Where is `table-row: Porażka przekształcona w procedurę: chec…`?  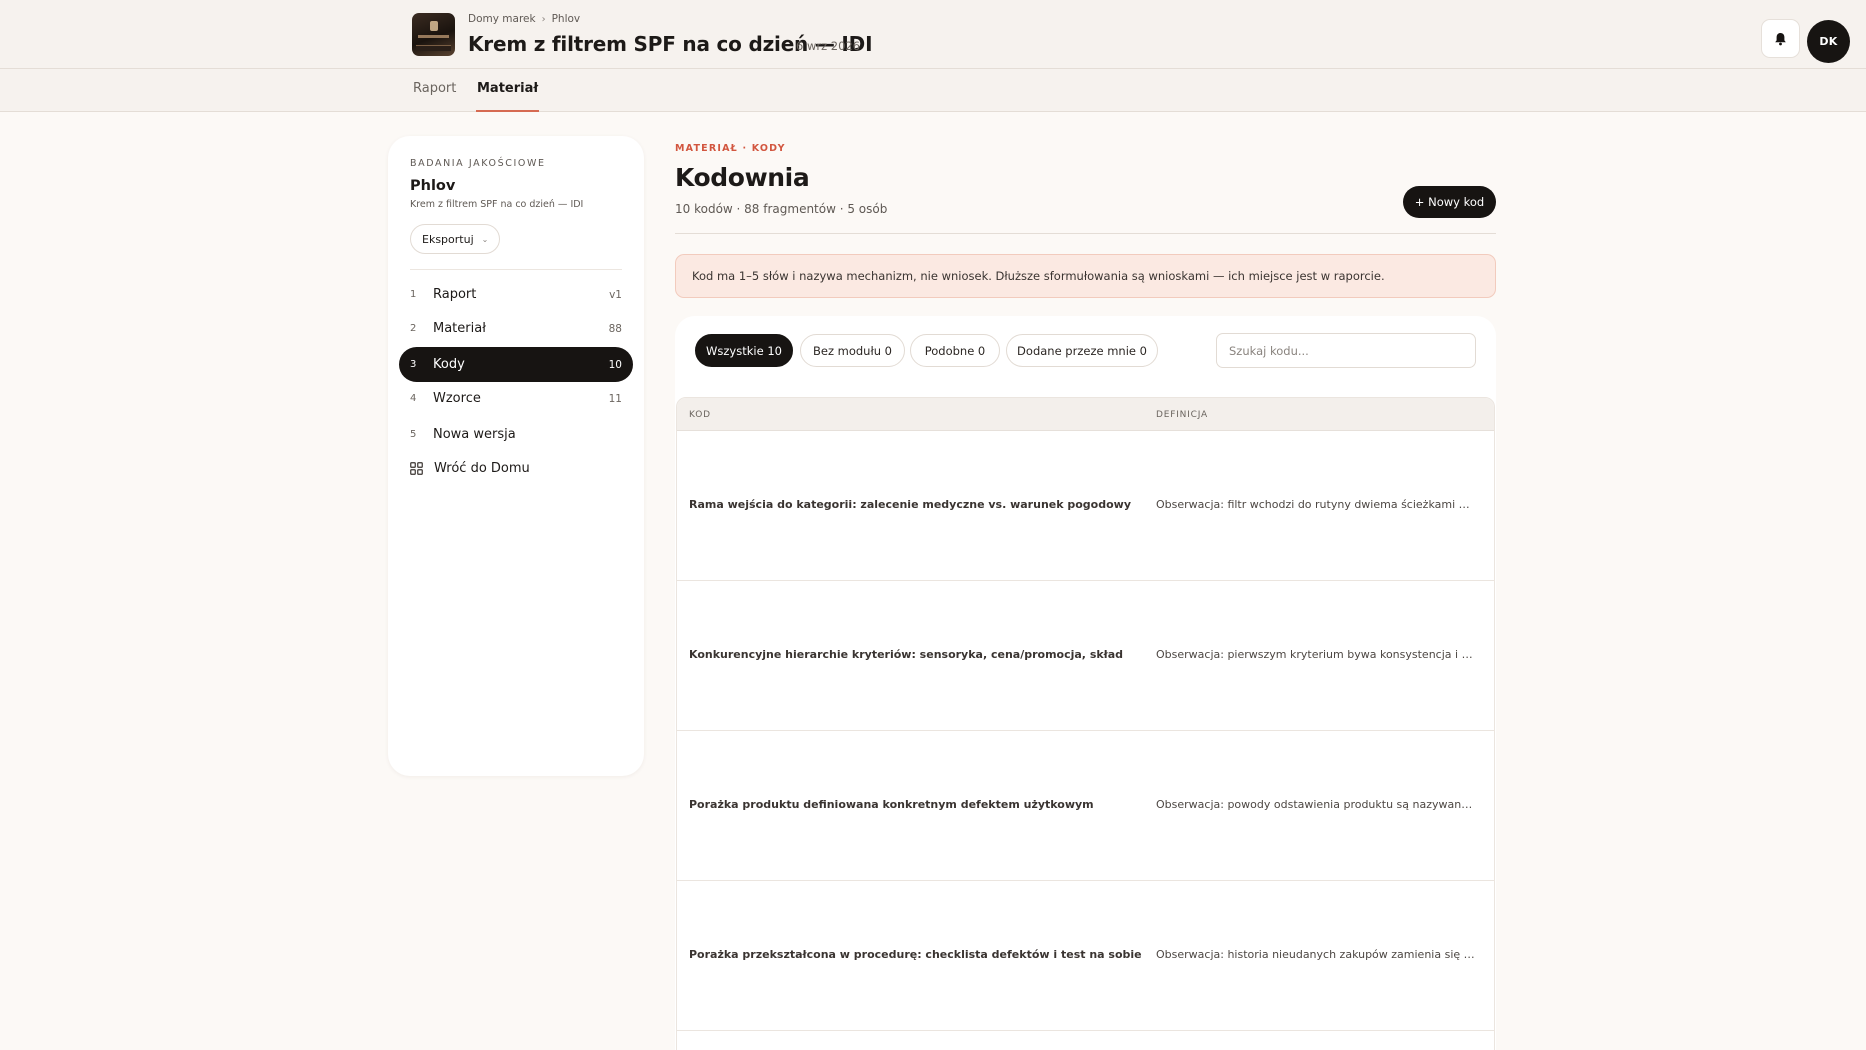
table-row: Porażka przekształcona w procedurę: chec… is located at coordinates (1085, 956).